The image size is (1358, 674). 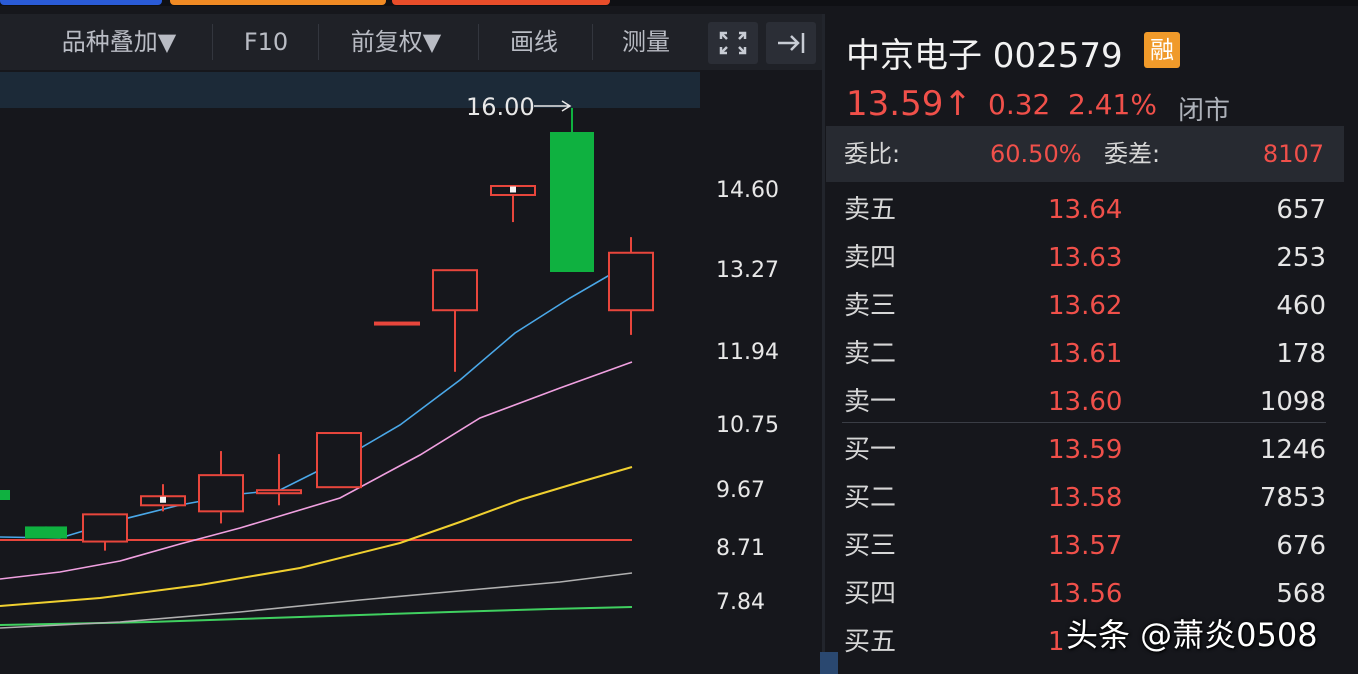 What do you see at coordinates (1204, 111) in the screenshot?
I see `market-status: 闭市` at bounding box center [1204, 111].